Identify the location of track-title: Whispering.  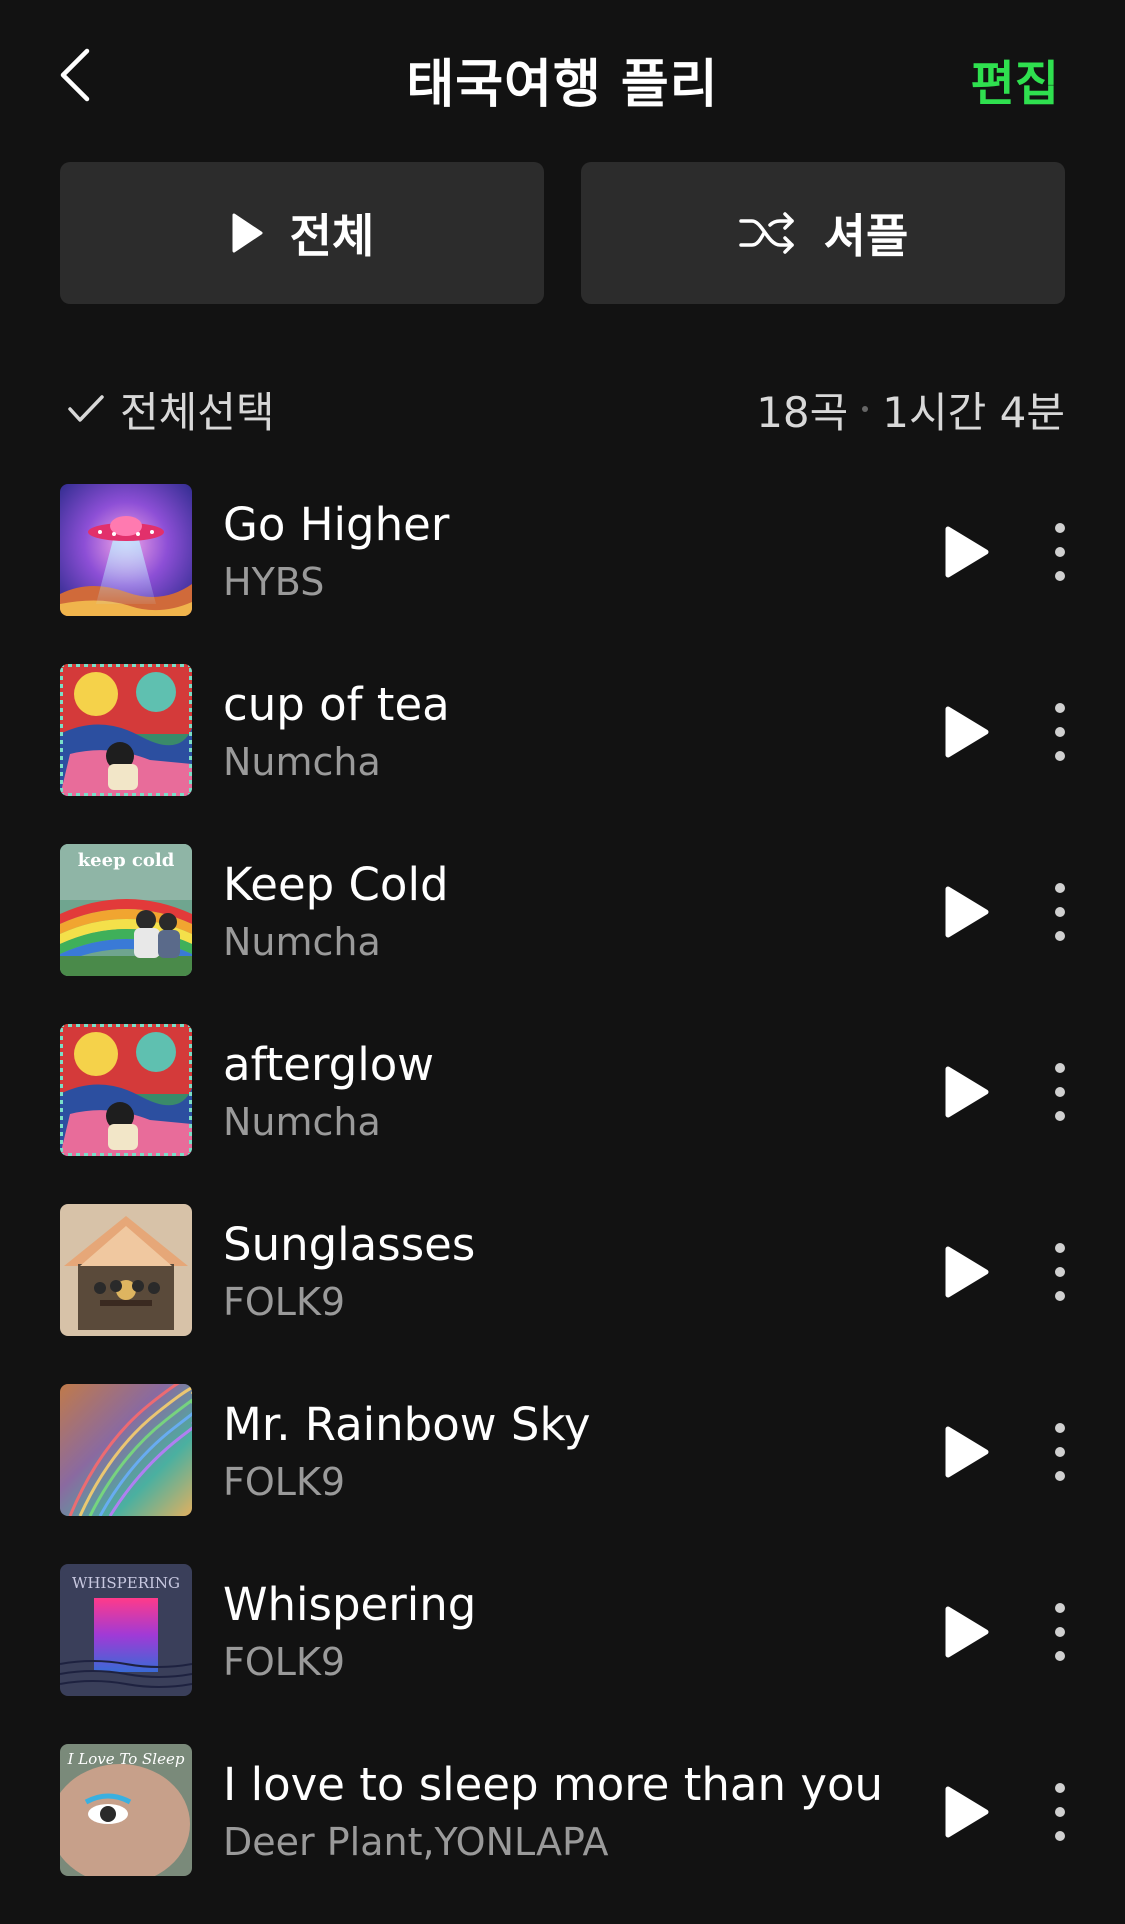
(350, 1604).